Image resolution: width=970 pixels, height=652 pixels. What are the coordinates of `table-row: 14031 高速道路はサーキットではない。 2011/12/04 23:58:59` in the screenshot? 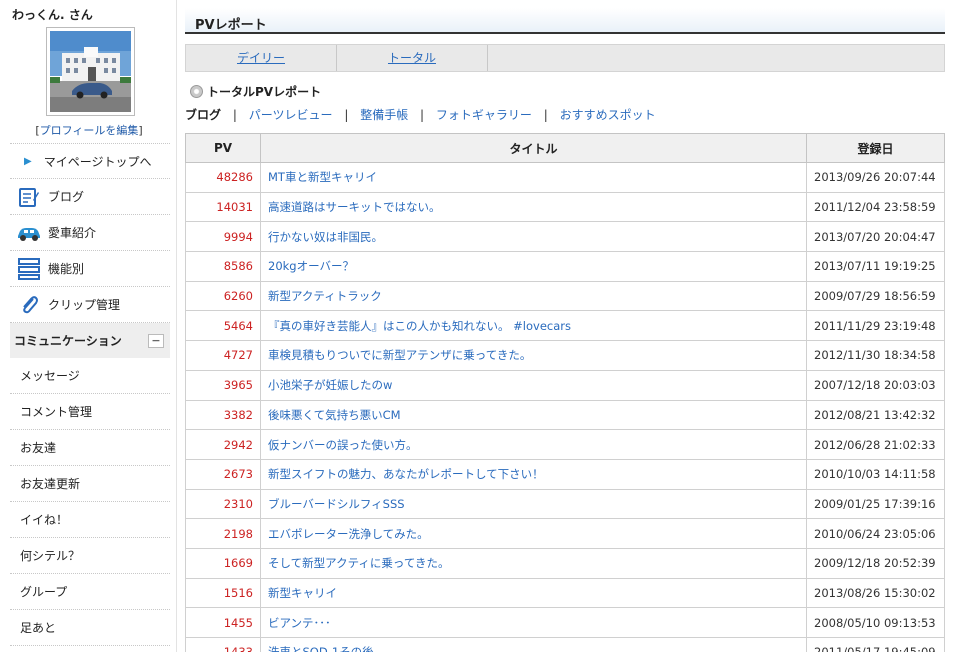 It's located at (565, 207).